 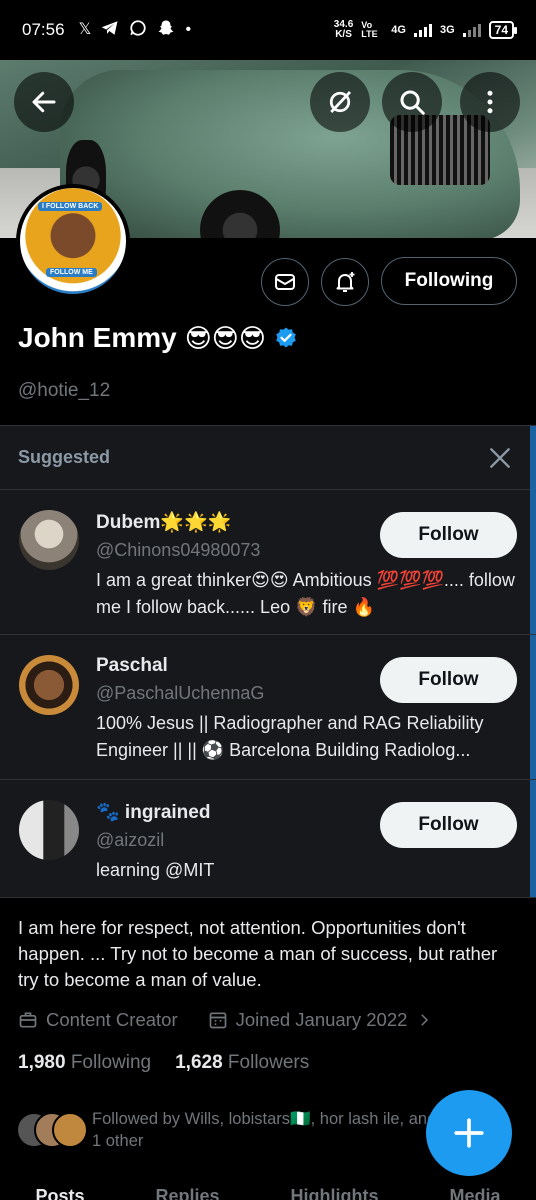 I want to click on search-icon, so click(x=412, y=102).